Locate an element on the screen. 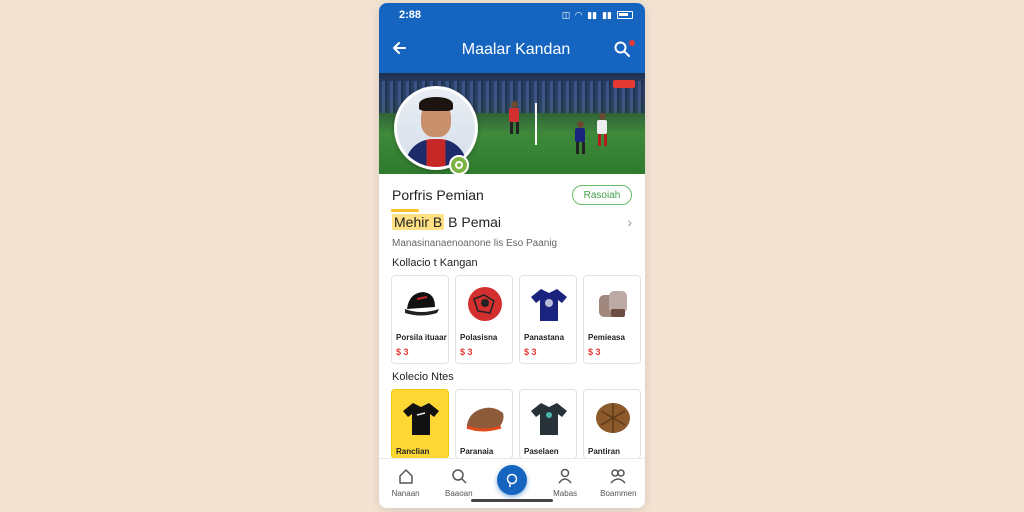  collection-title: Kollacio t Kangan is located at coordinates (435, 263).